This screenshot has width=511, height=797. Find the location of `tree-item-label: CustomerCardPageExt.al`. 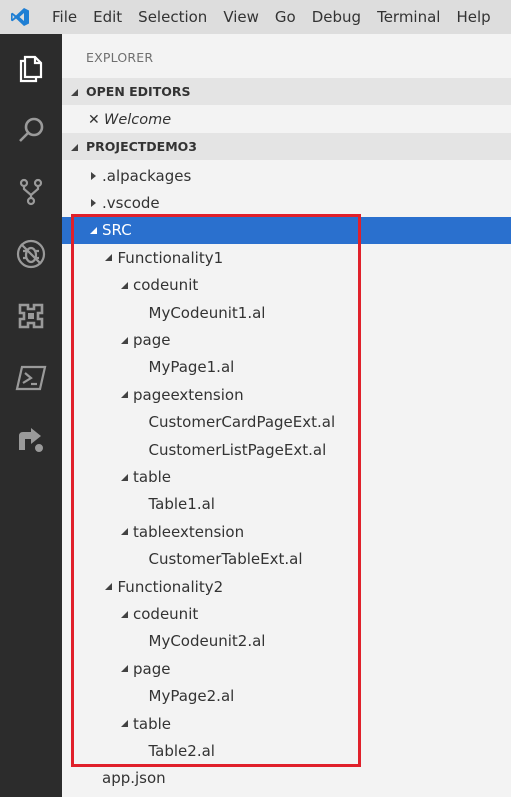

tree-item-label: CustomerCardPageExt.al is located at coordinates (242, 422).